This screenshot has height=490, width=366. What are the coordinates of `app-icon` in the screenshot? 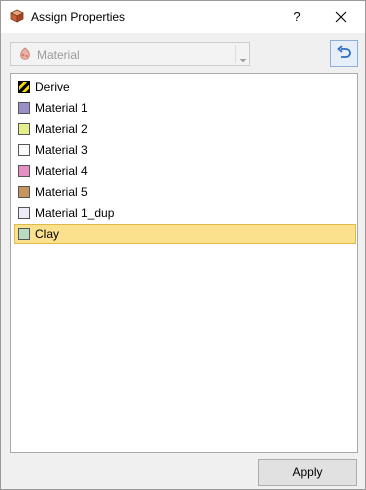 It's located at (17, 16).